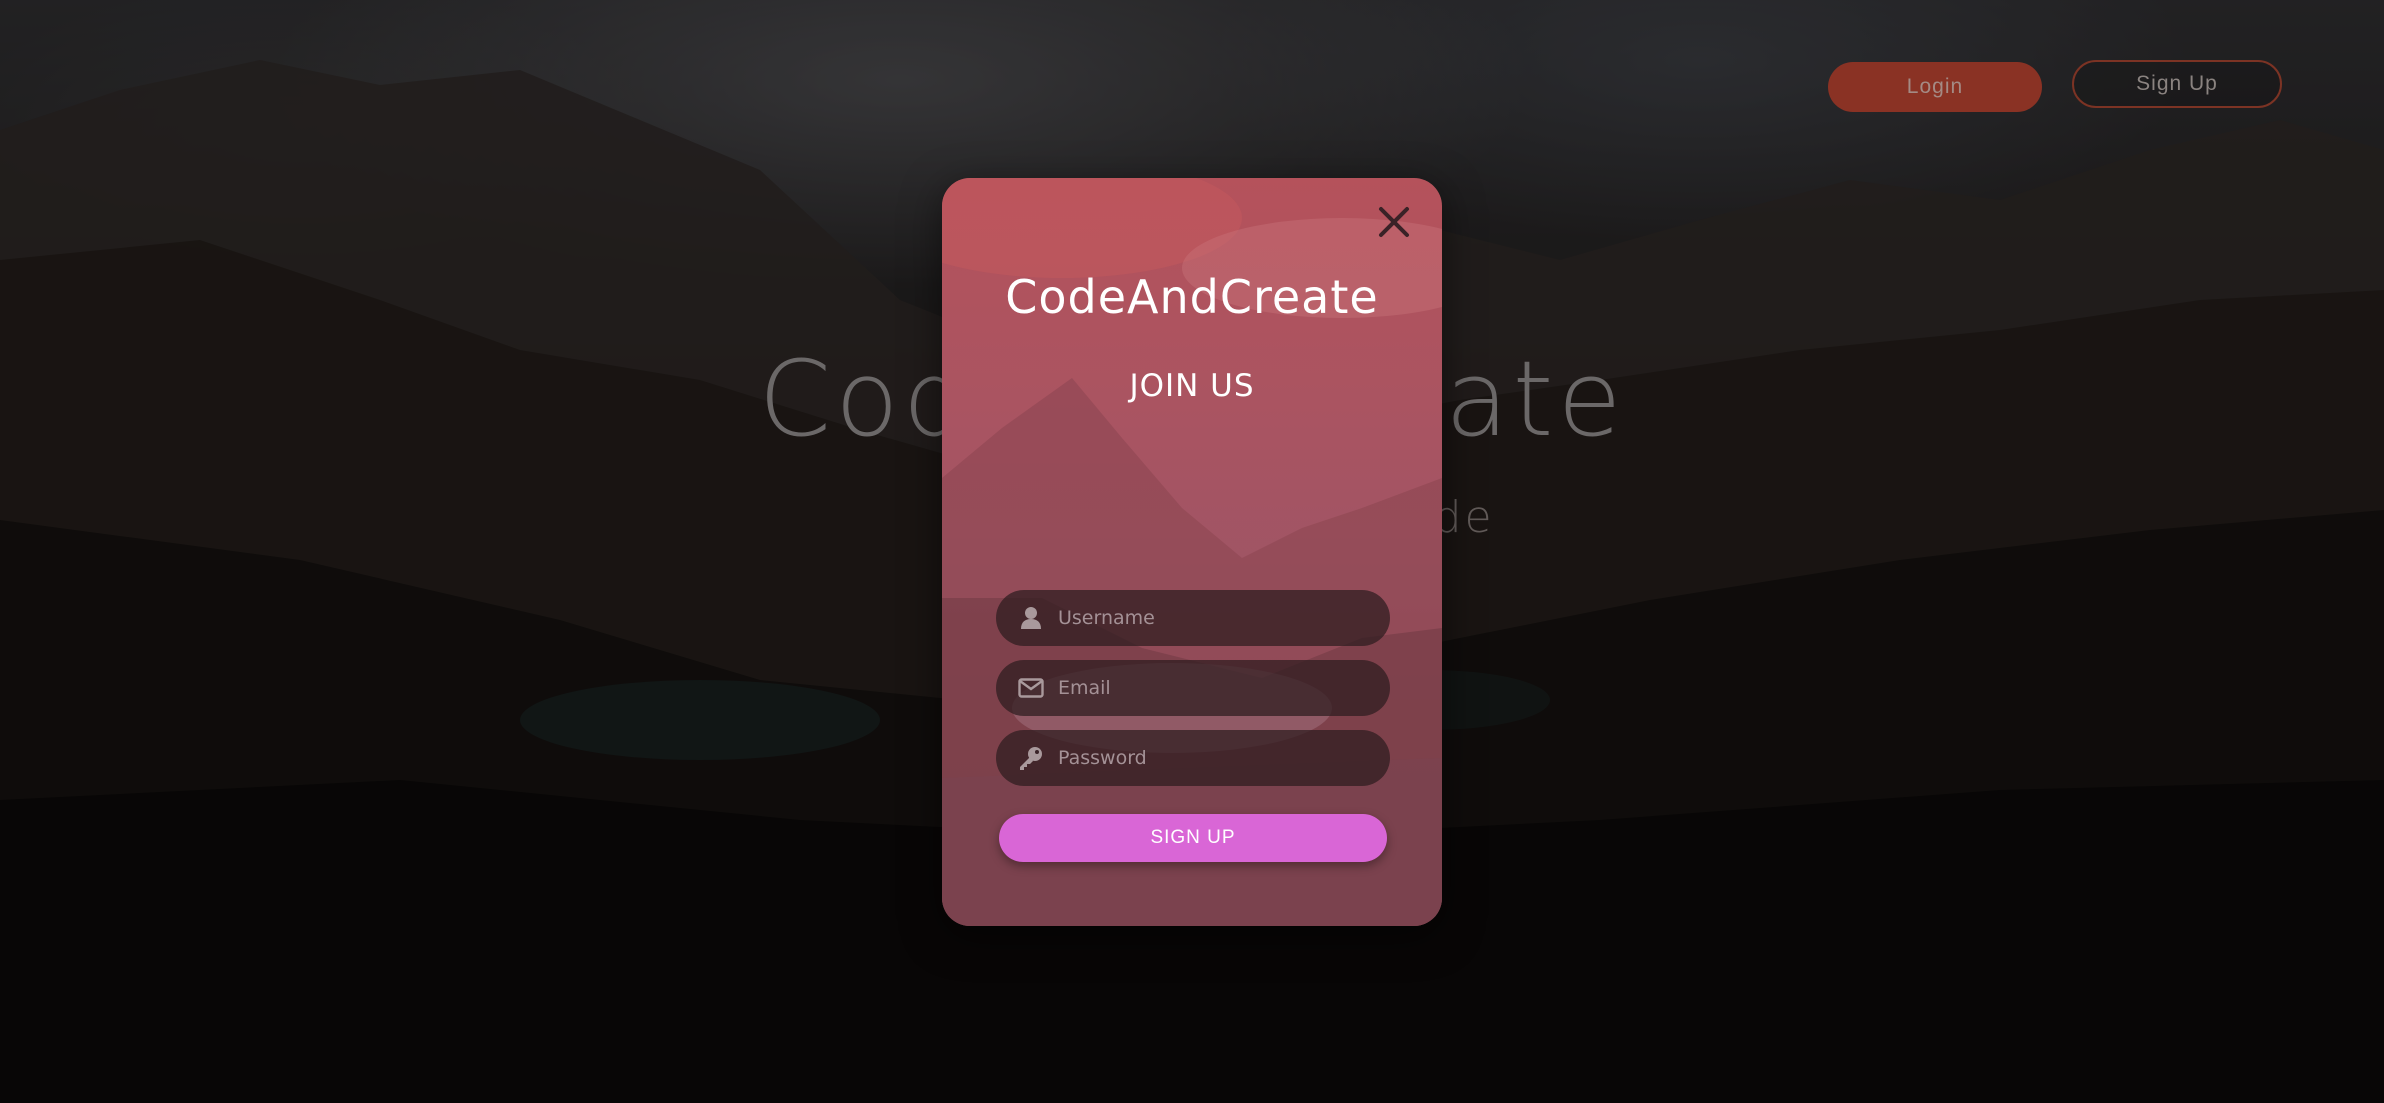  Describe the element at coordinates (1224, 758) in the screenshot. I see `password-input` at that location.